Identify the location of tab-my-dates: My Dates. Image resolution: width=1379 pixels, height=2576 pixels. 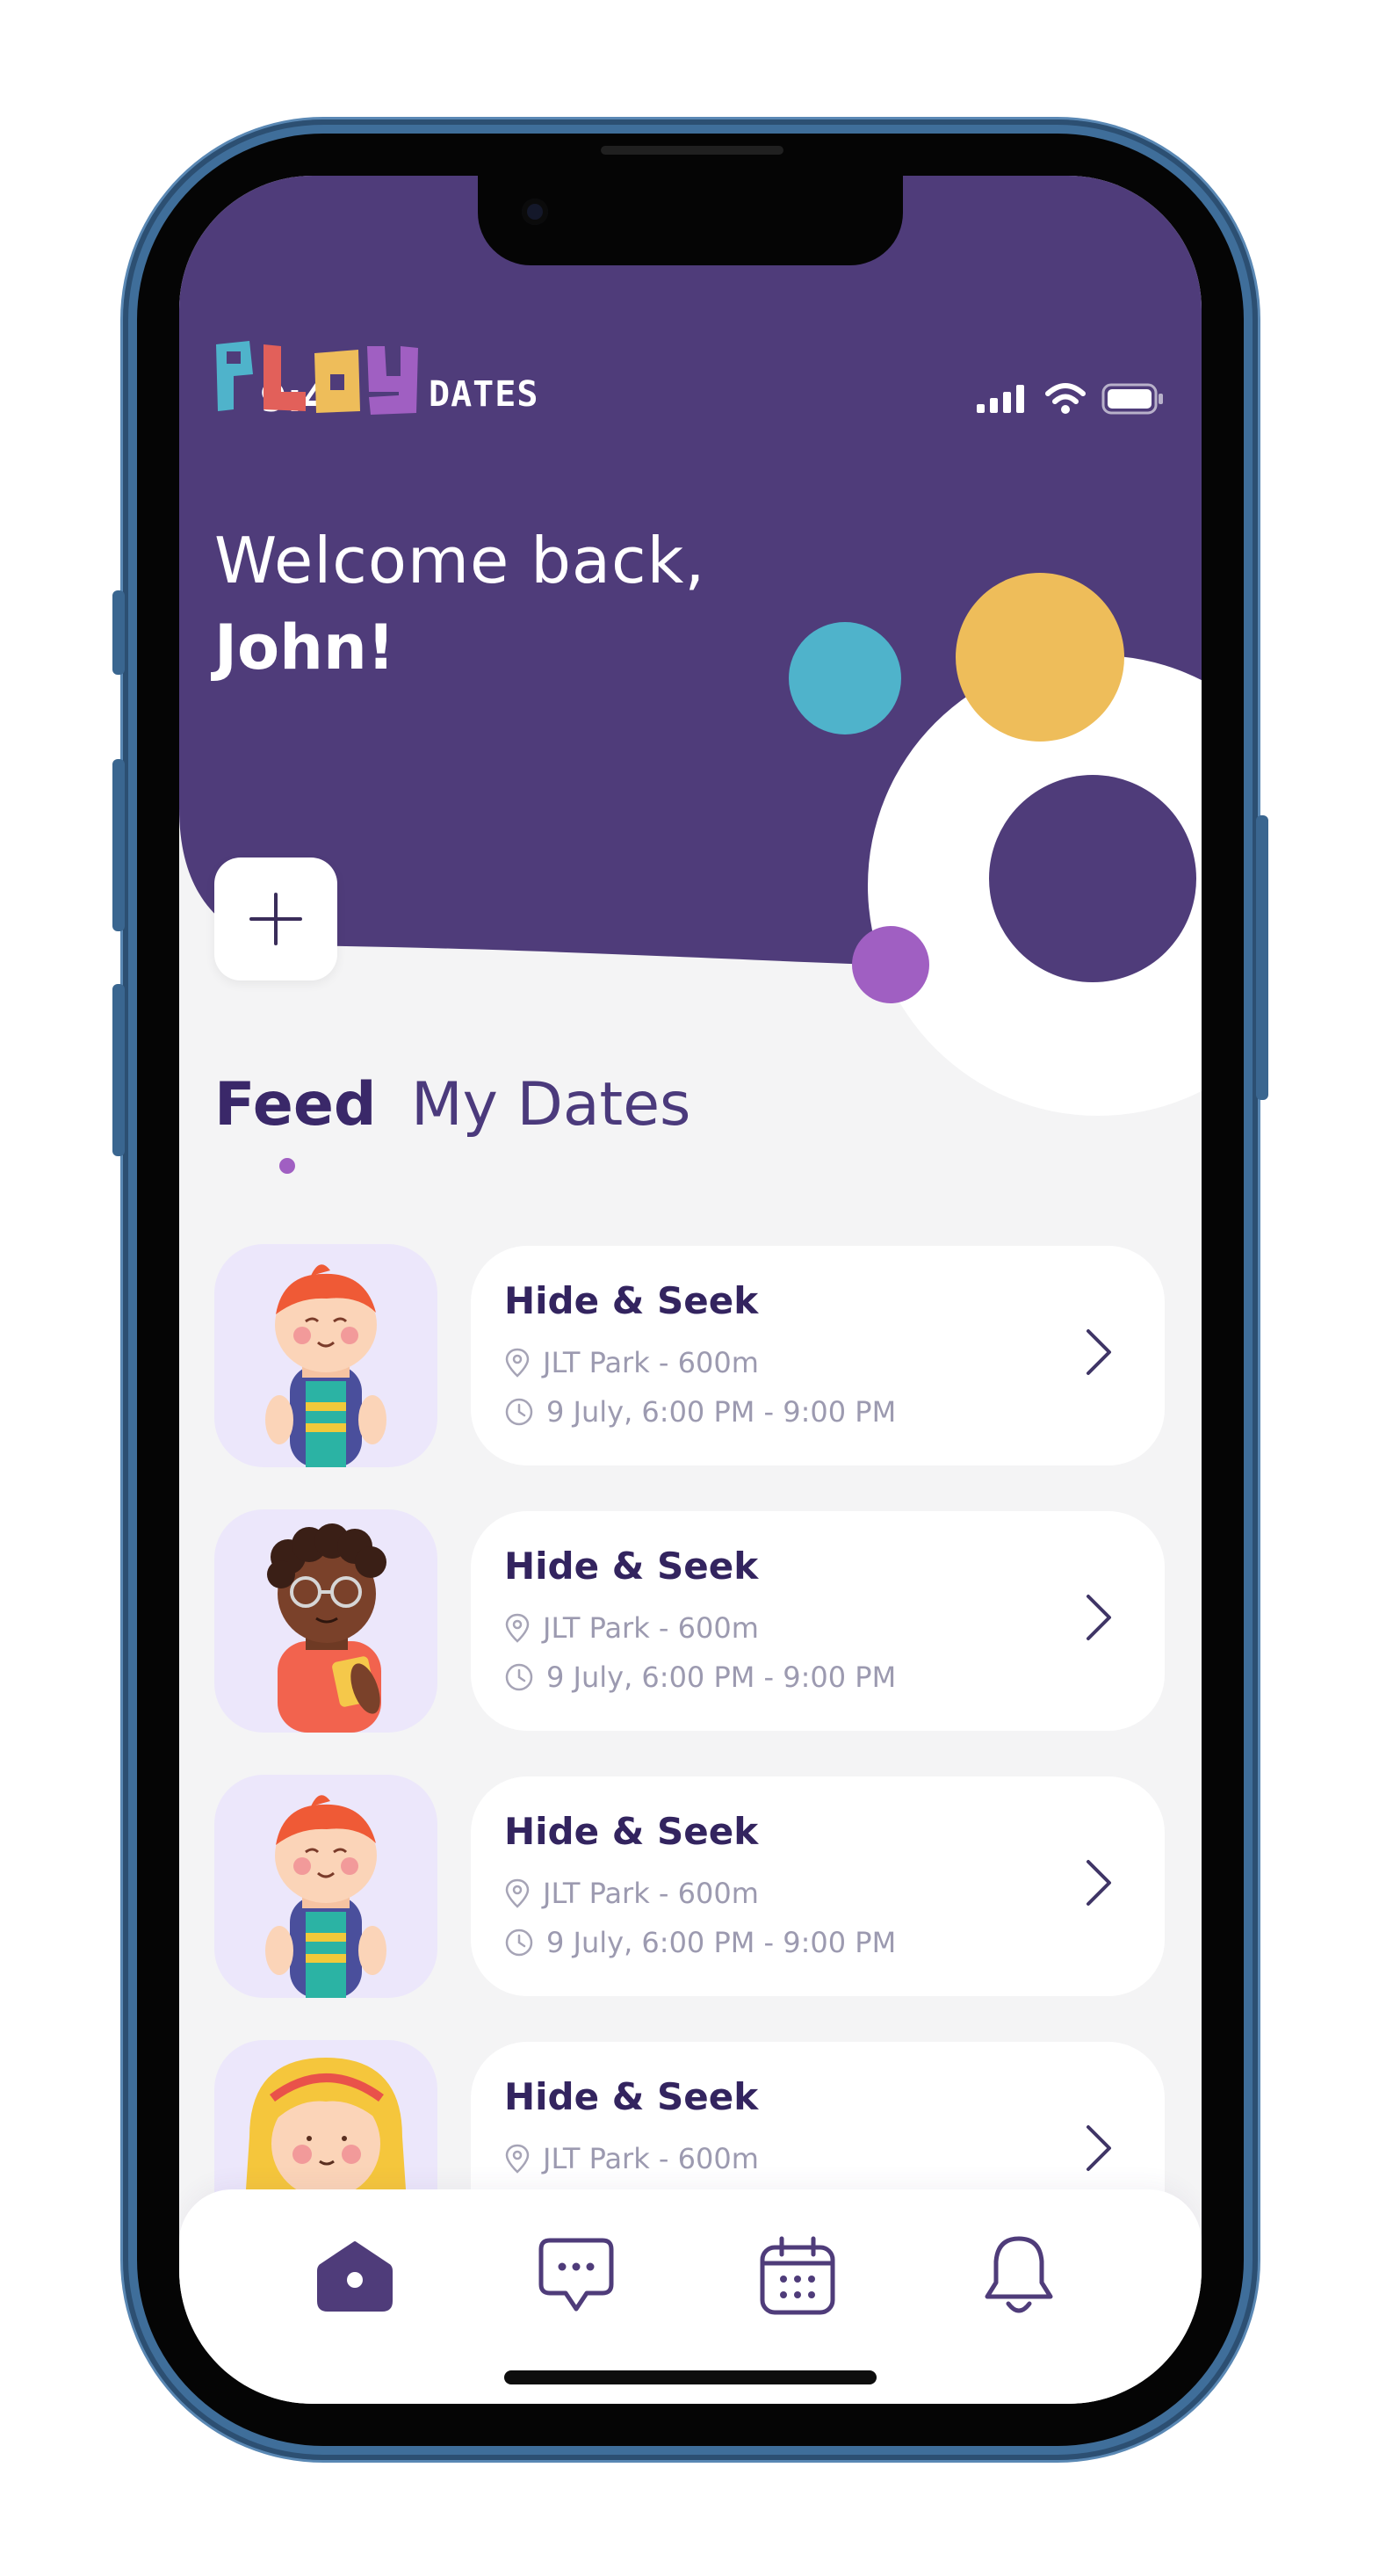
(550, 1105).